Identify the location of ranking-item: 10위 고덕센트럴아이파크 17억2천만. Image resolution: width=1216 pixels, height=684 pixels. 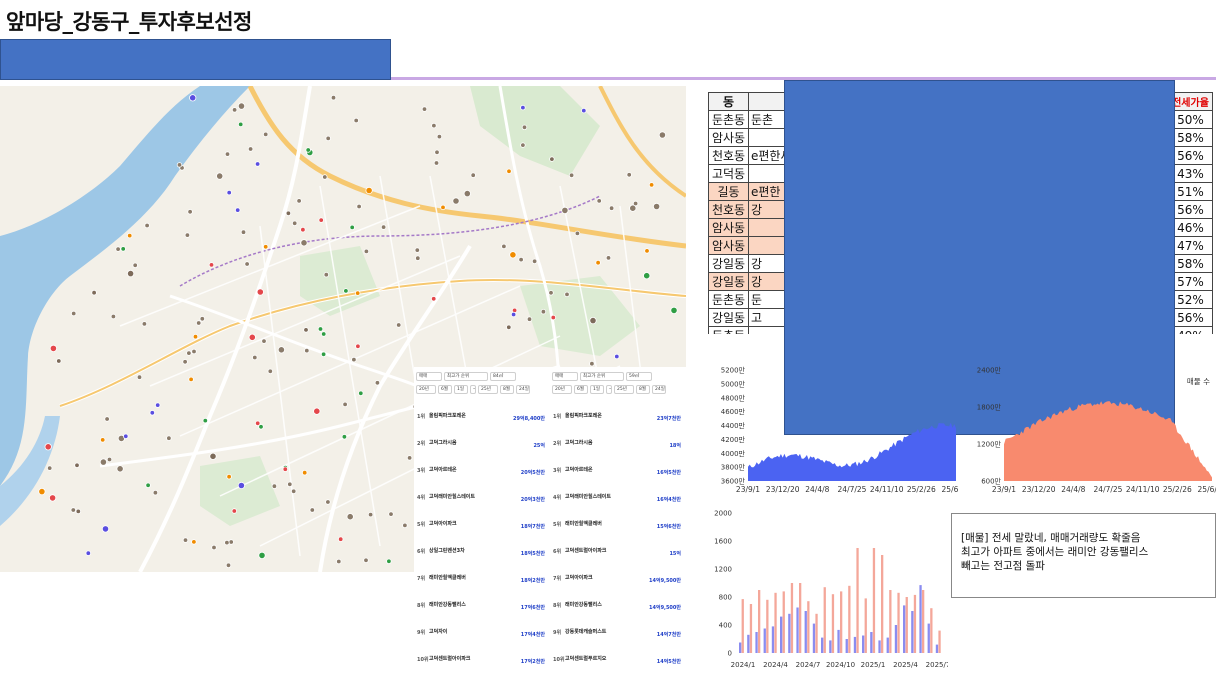
(482, 666).